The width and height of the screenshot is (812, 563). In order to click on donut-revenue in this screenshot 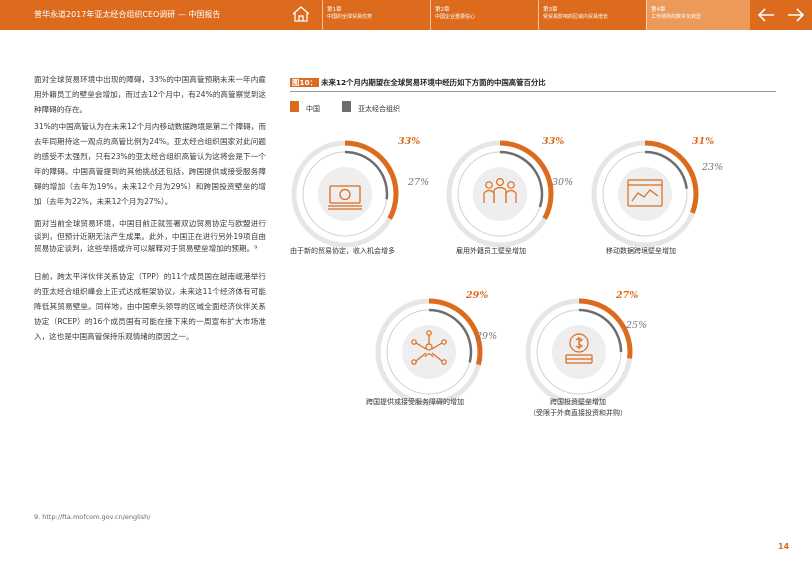, I will do `click(345, 194)`.